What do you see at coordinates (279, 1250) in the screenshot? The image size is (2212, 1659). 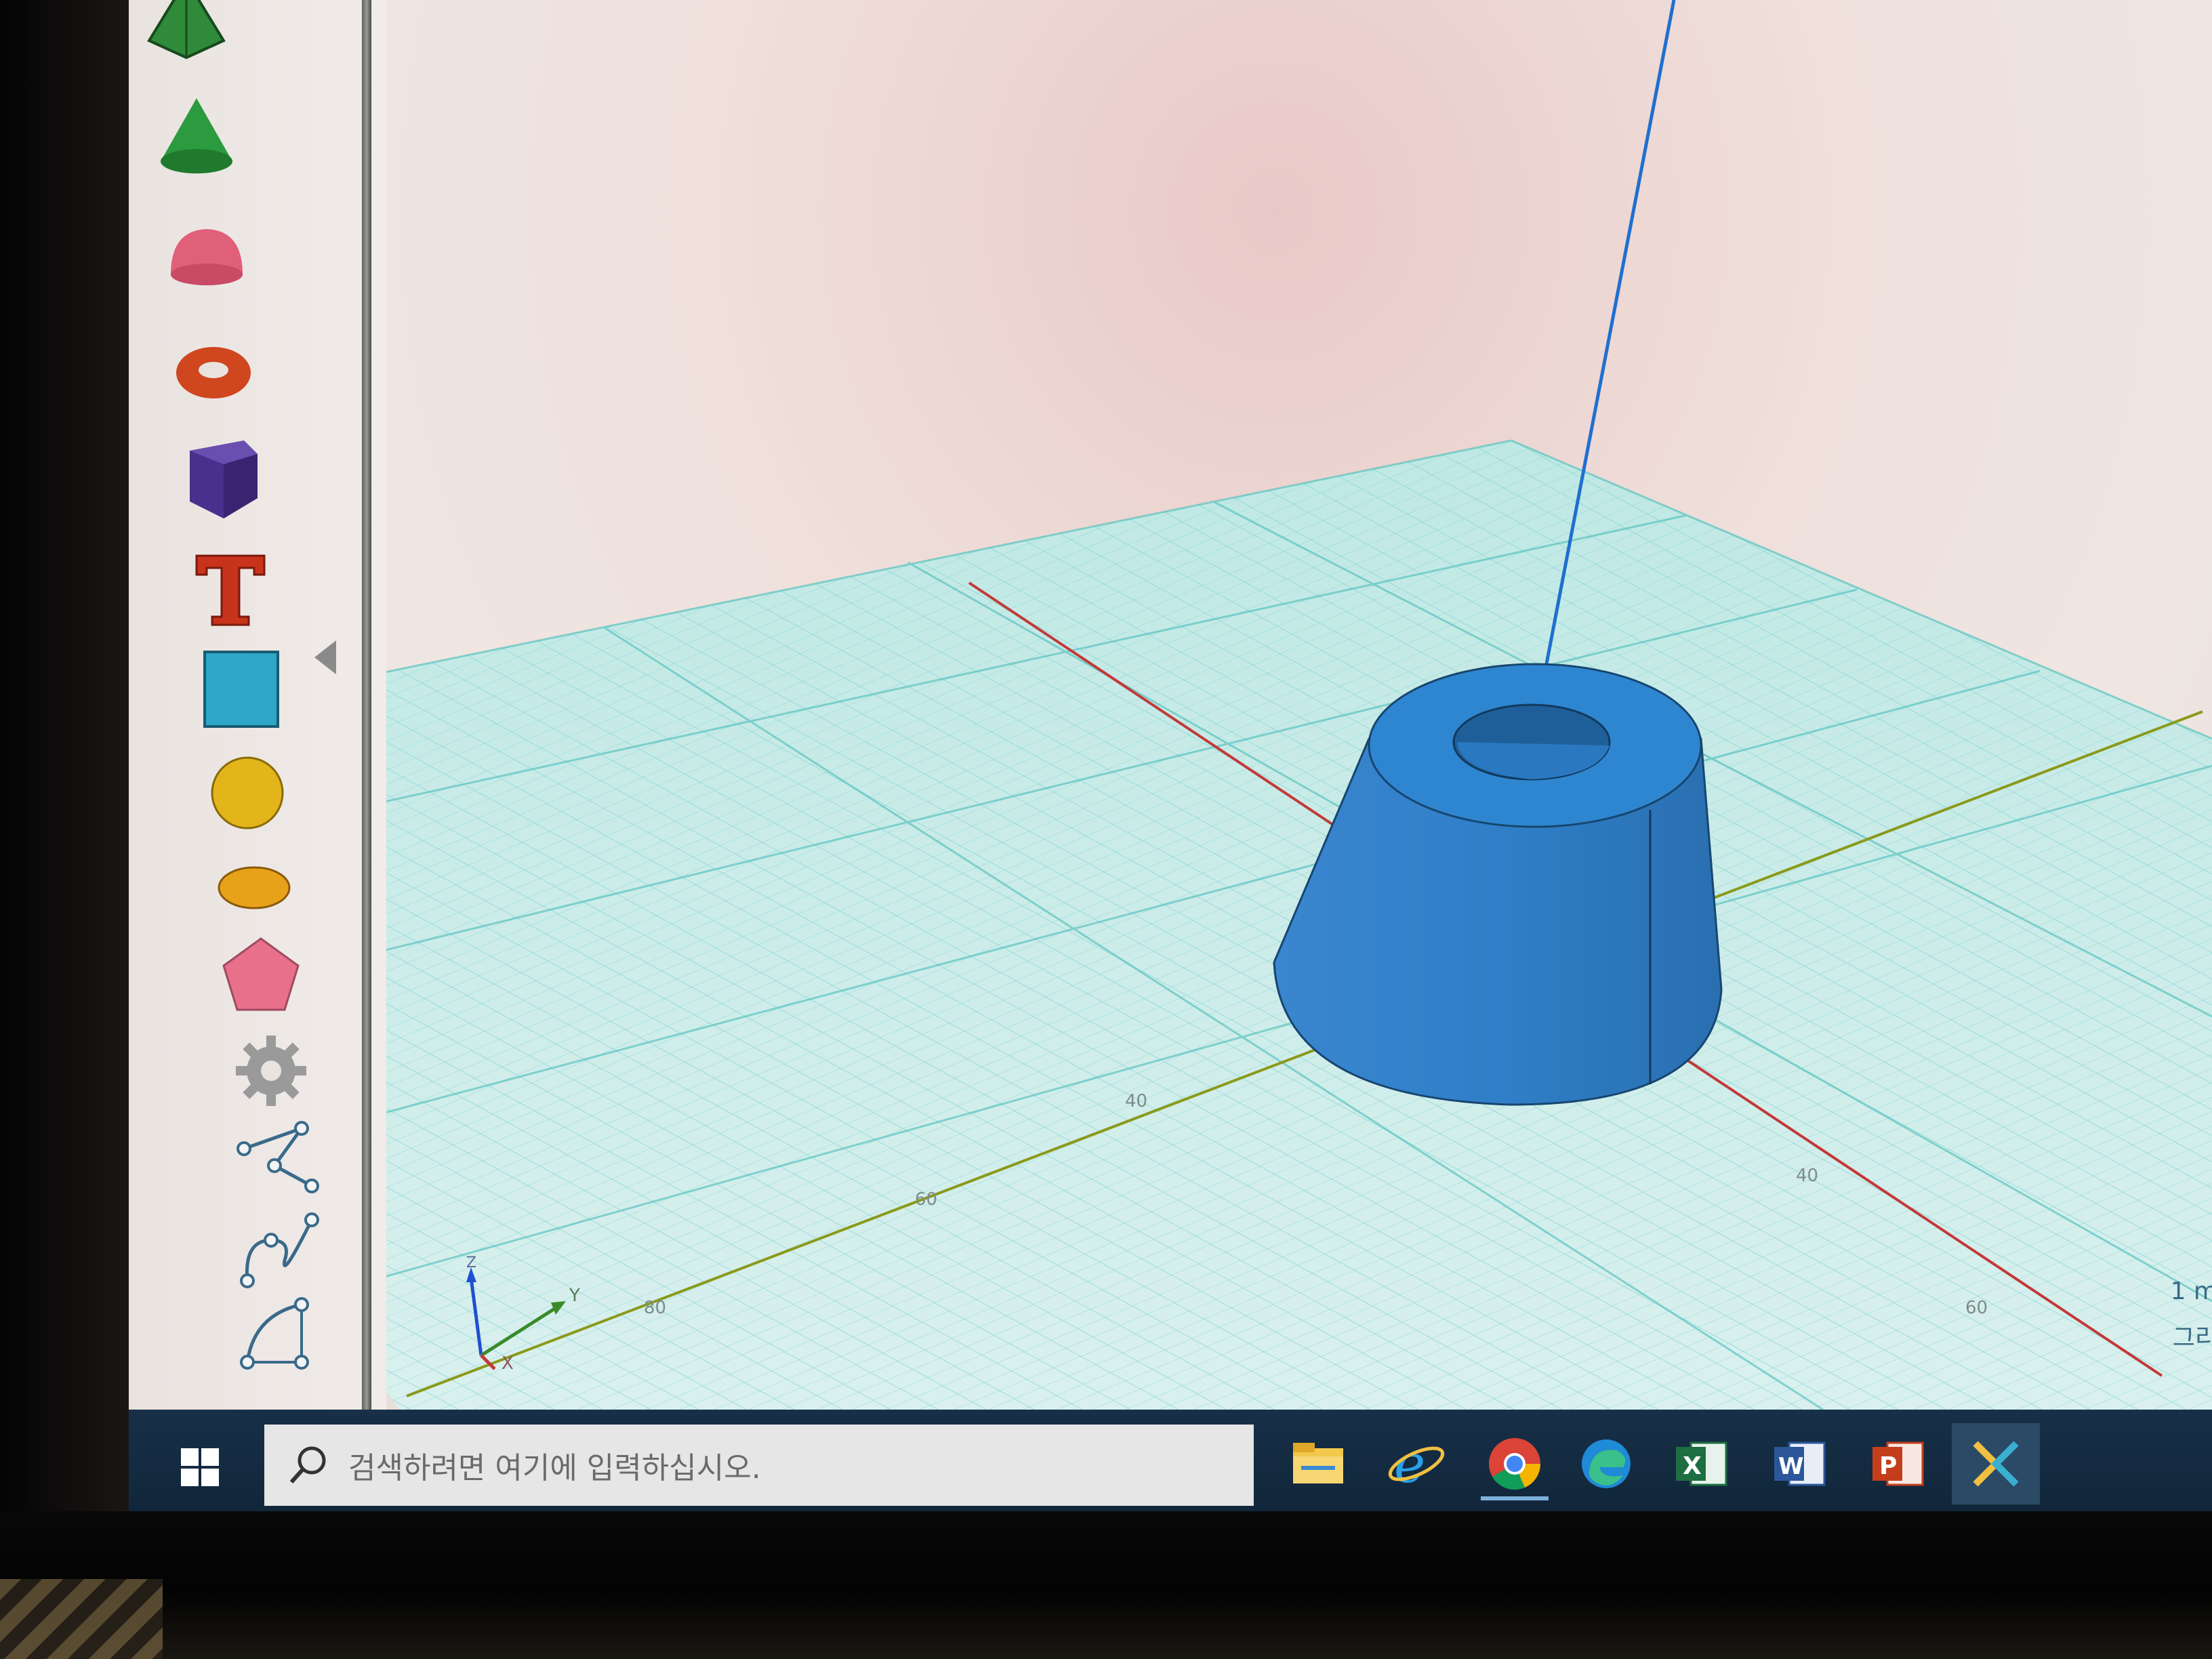 I see `spline-icon` at bounding box center [279, 1250].